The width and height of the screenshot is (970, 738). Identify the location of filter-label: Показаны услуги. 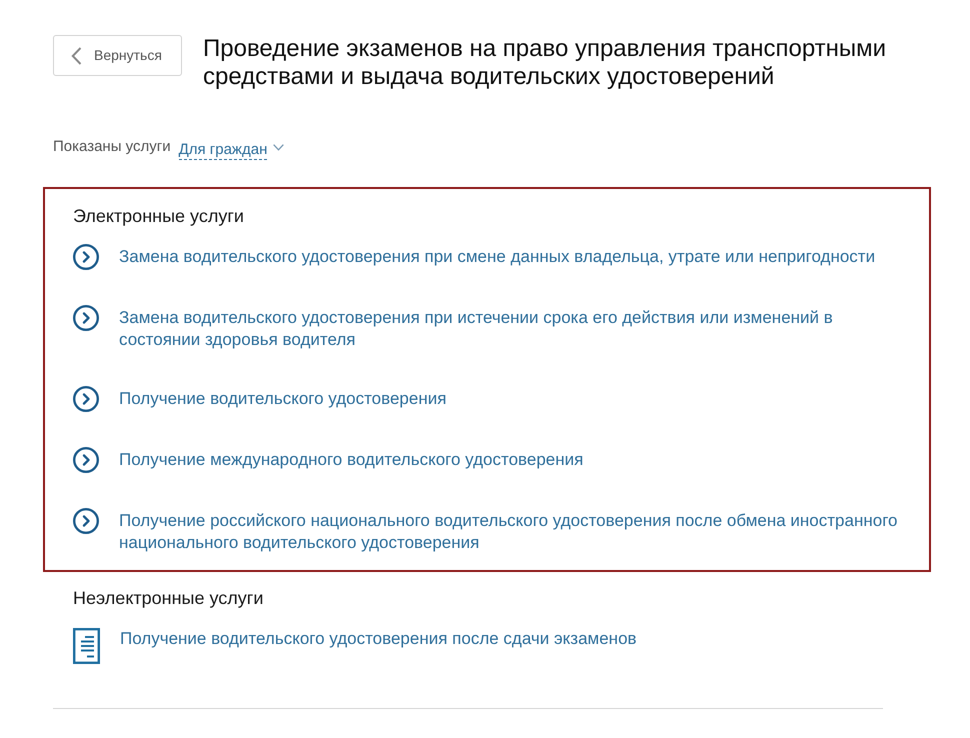
(112, 146).